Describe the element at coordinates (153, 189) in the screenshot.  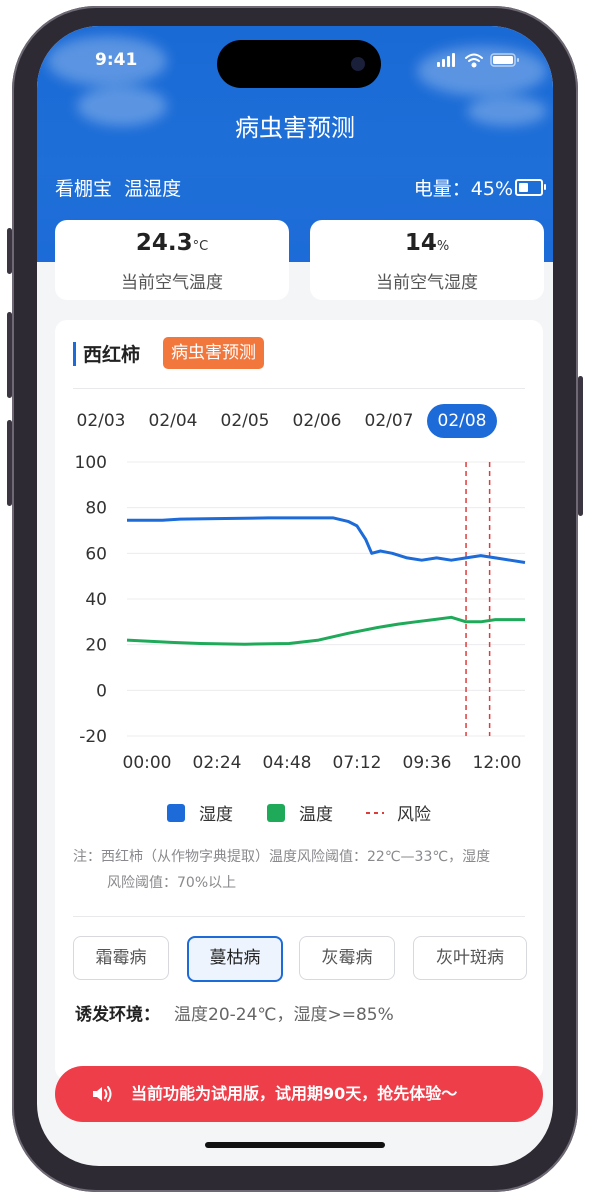
I see `device-mode: 温湿度` at that location.